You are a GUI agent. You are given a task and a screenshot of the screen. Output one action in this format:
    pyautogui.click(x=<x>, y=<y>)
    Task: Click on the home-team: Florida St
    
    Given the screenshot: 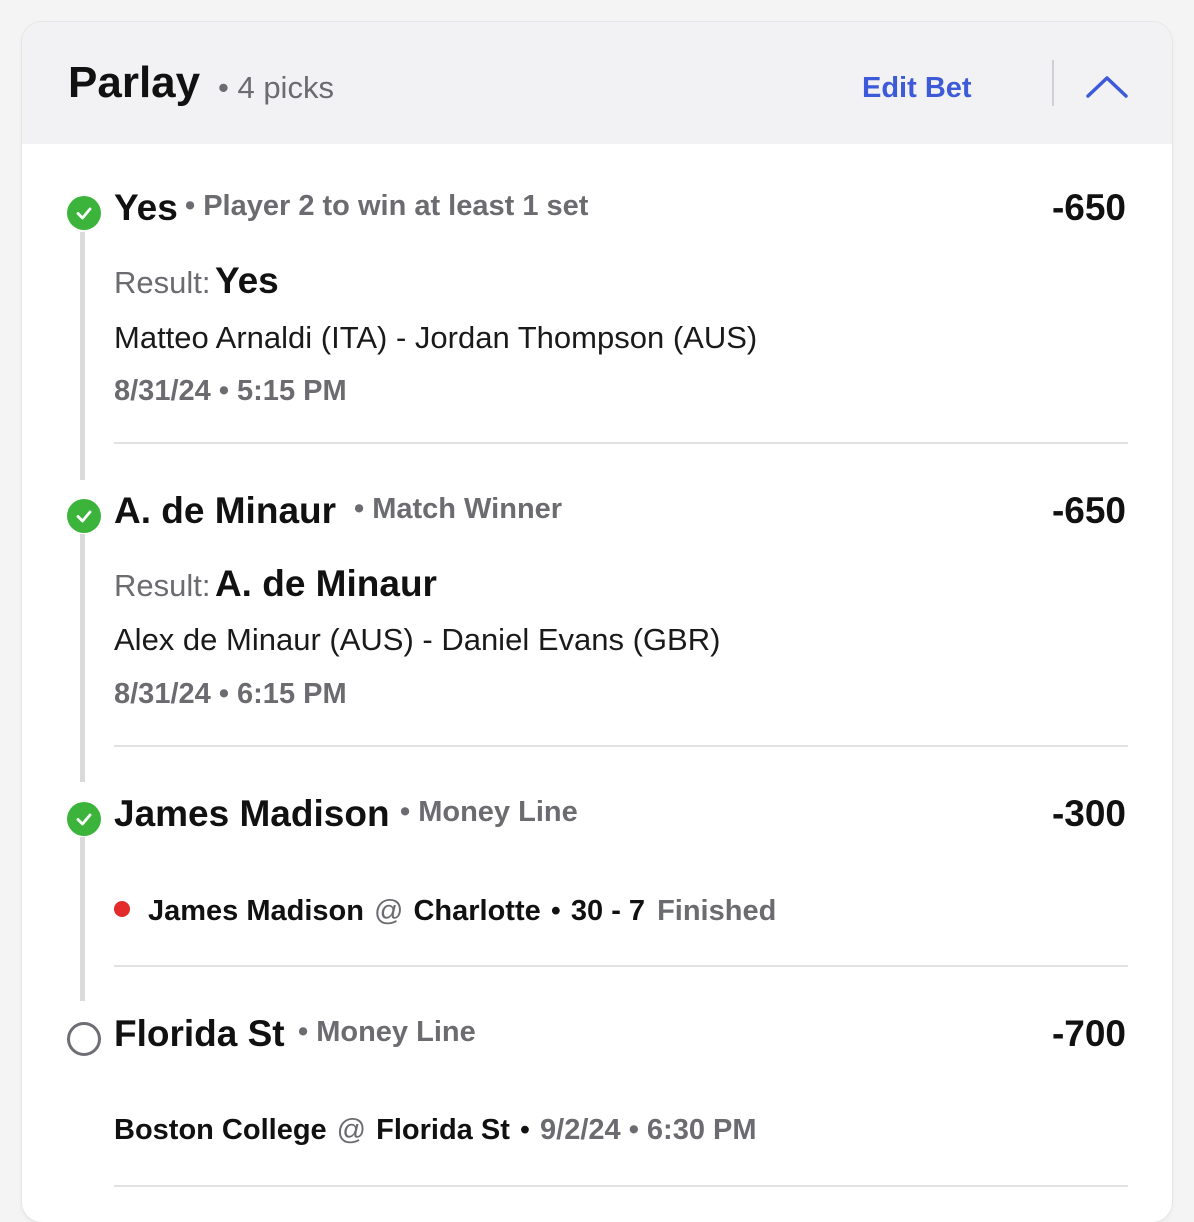 What is the action you would take?
    pyautogui.click(x=443, y=1130)
    